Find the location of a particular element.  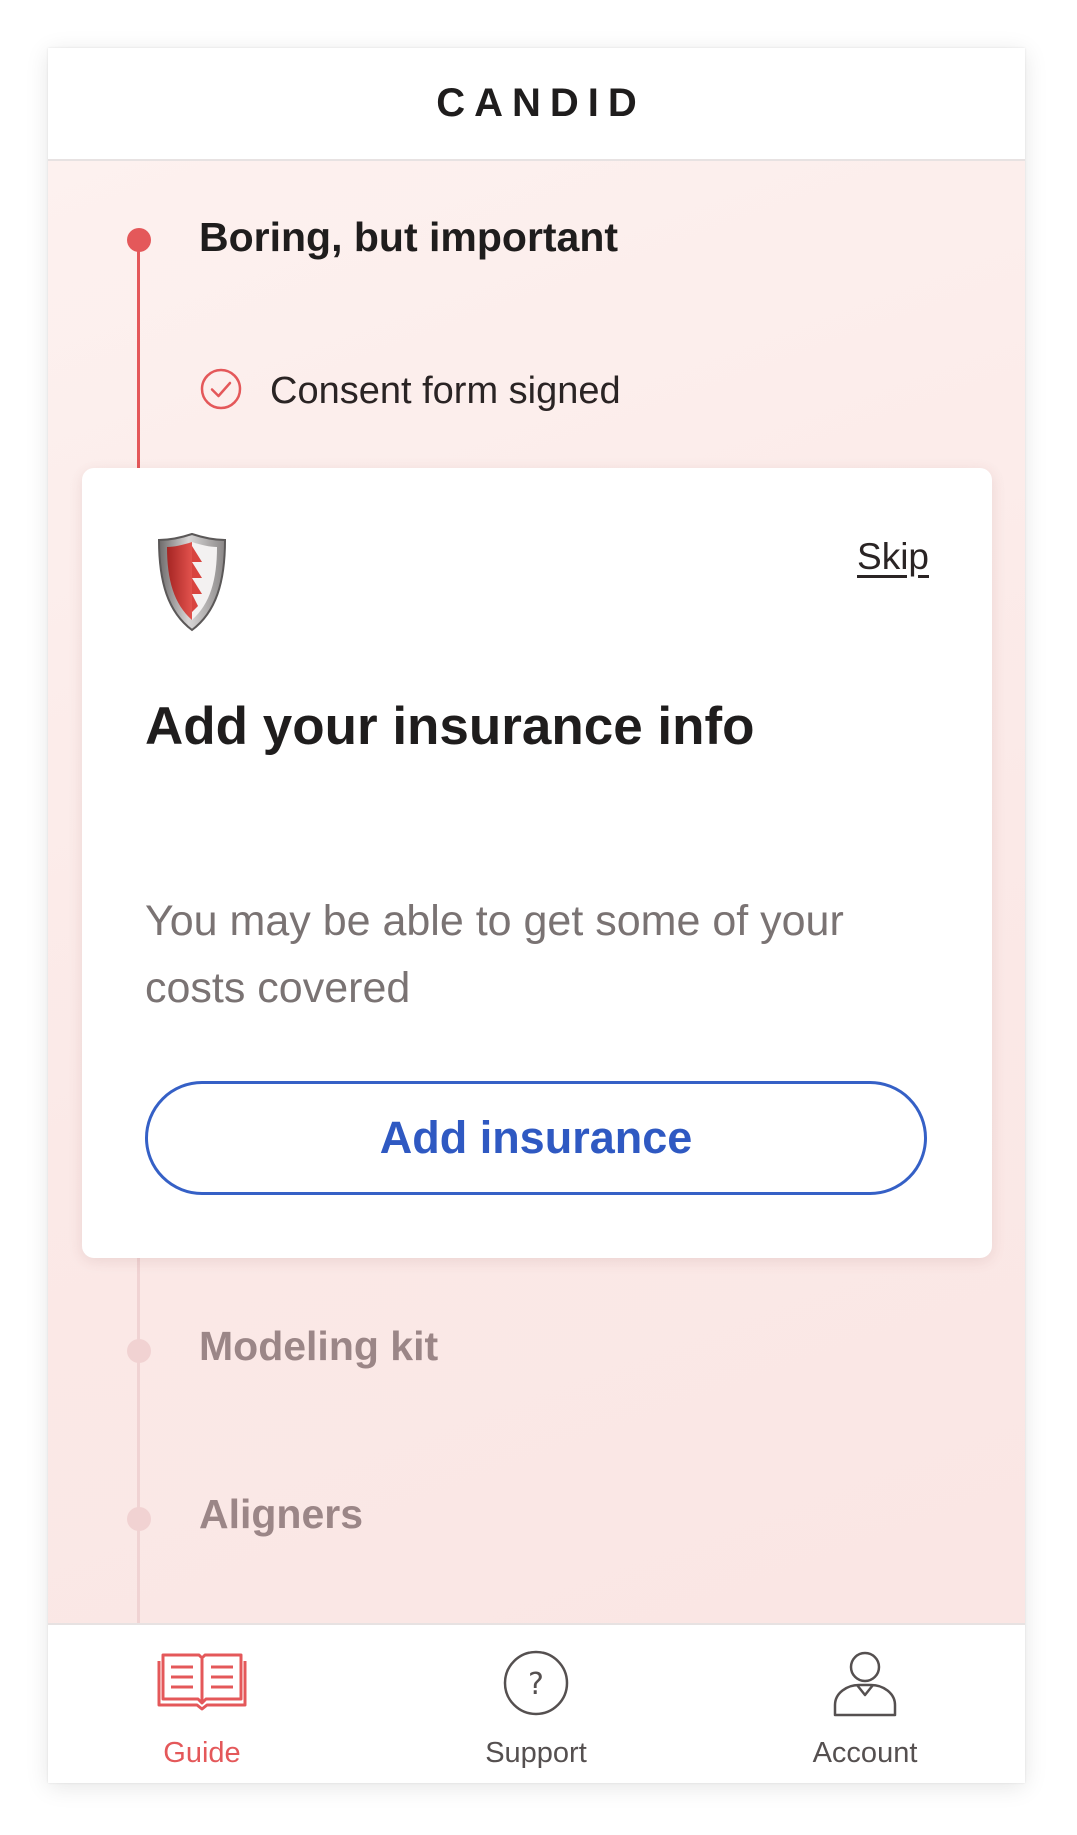

nav-item-account: Account is located at coordinates (865, 1704).